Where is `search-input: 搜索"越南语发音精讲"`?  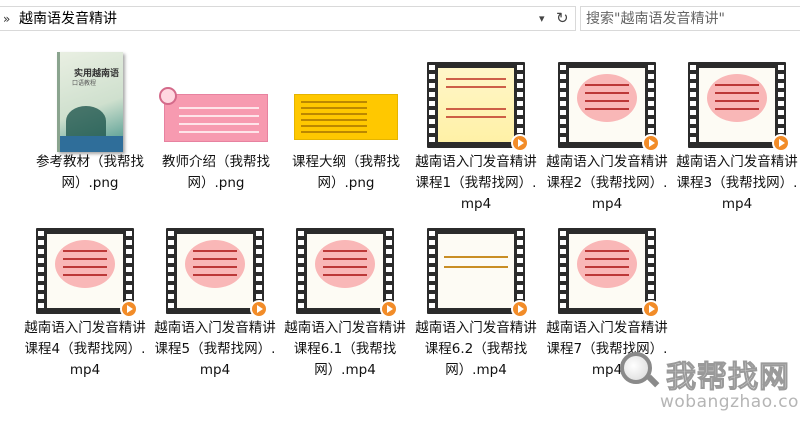
search-input: 搜索"越南语发音精讲" is located at coordinates (690, 18).